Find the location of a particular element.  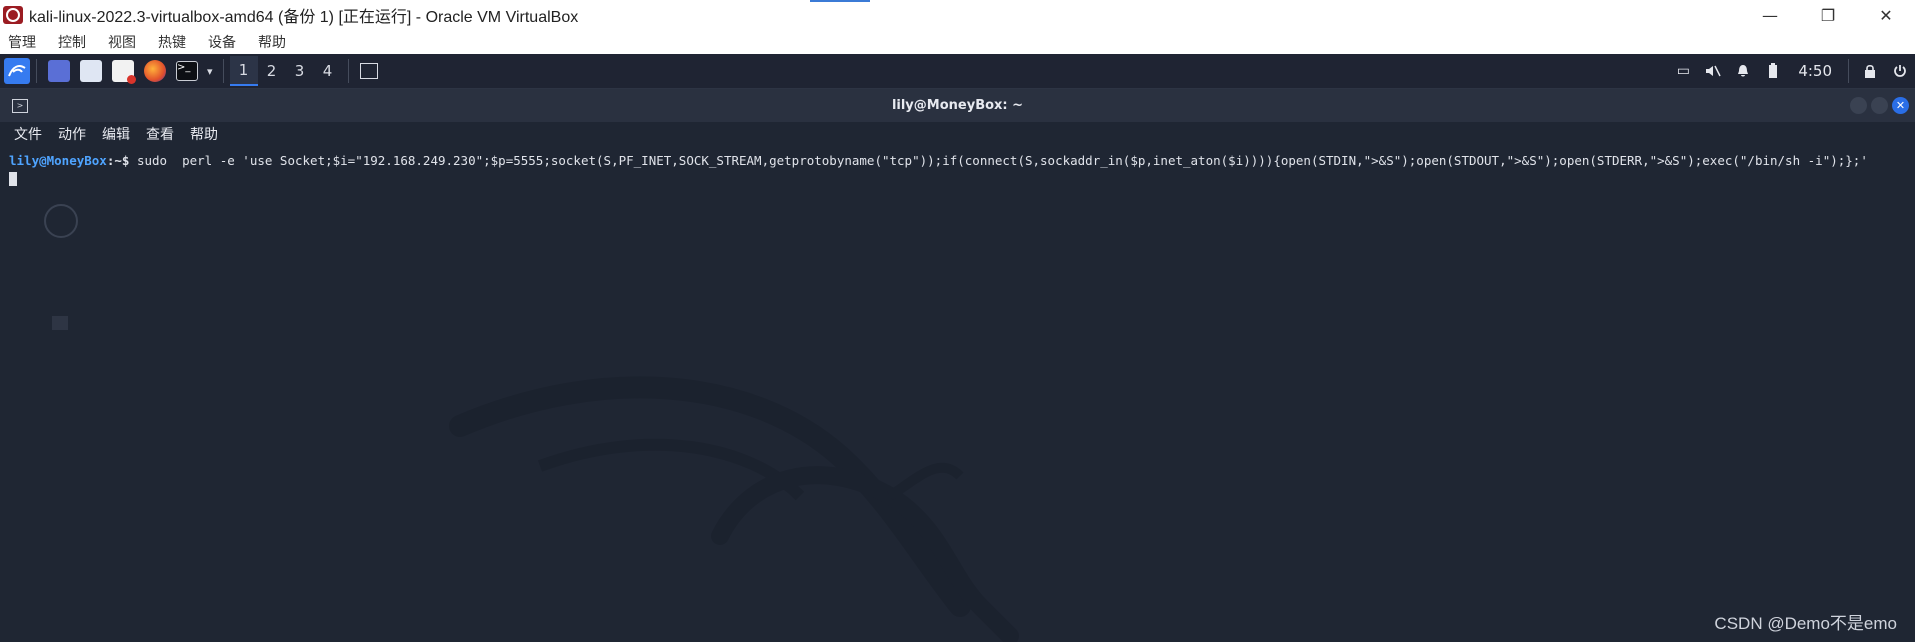

terminal-menu-help: 帮助 is located at coordinates (204, 134).